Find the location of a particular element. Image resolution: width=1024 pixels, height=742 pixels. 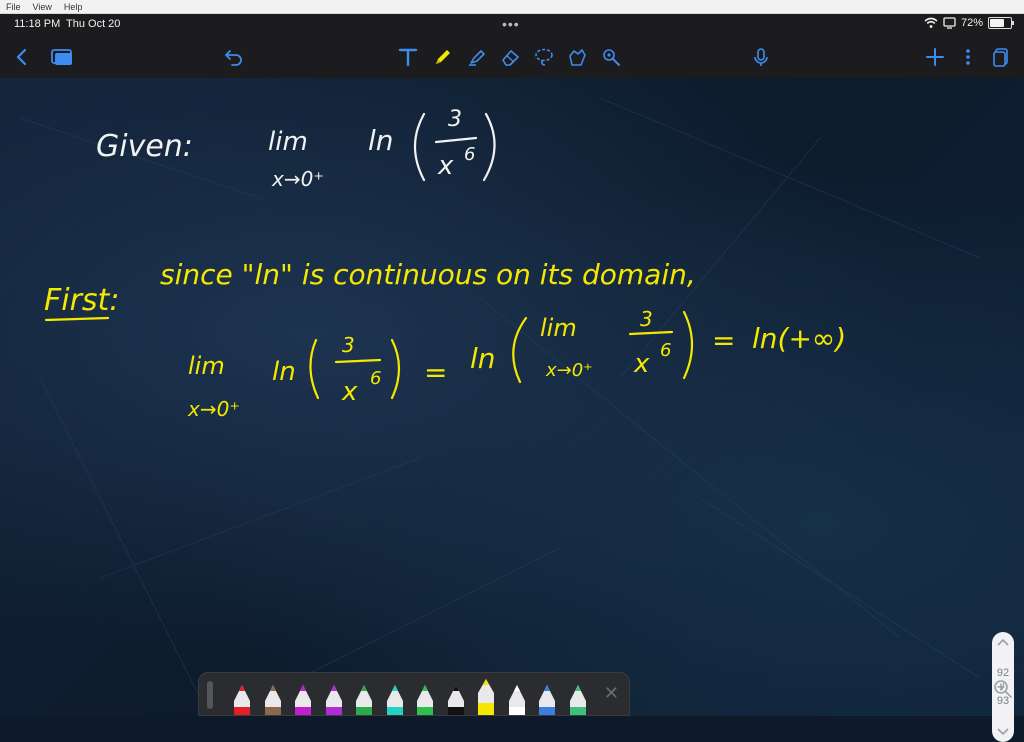

undo-icon is located at coordinates (234, 57).